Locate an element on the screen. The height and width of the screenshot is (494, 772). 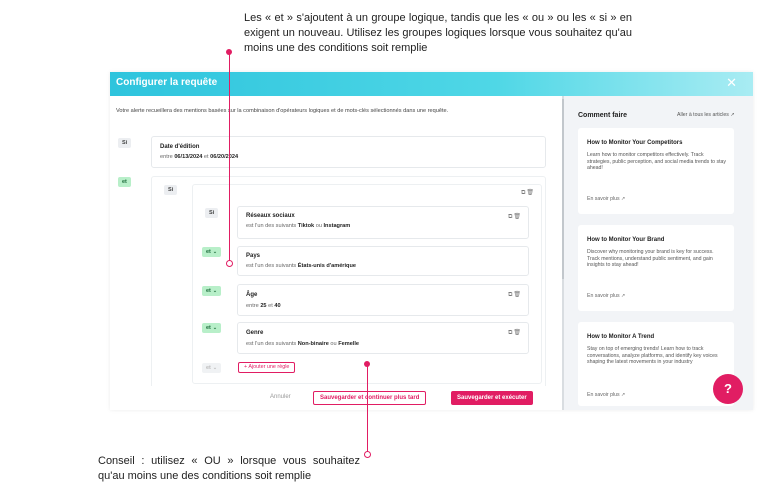
close-icon: ✕ is located at coordinates (731, 83).